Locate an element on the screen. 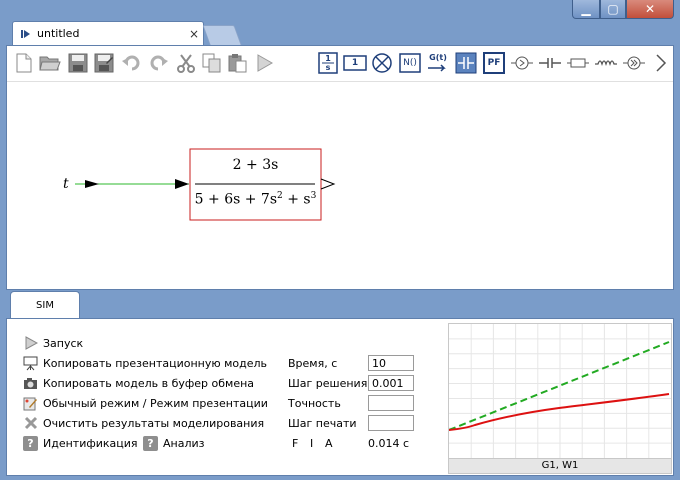 Image resolution: width=680 pixels, height=480 pixels. model-tab-icon is located at coordinates (25, 33).